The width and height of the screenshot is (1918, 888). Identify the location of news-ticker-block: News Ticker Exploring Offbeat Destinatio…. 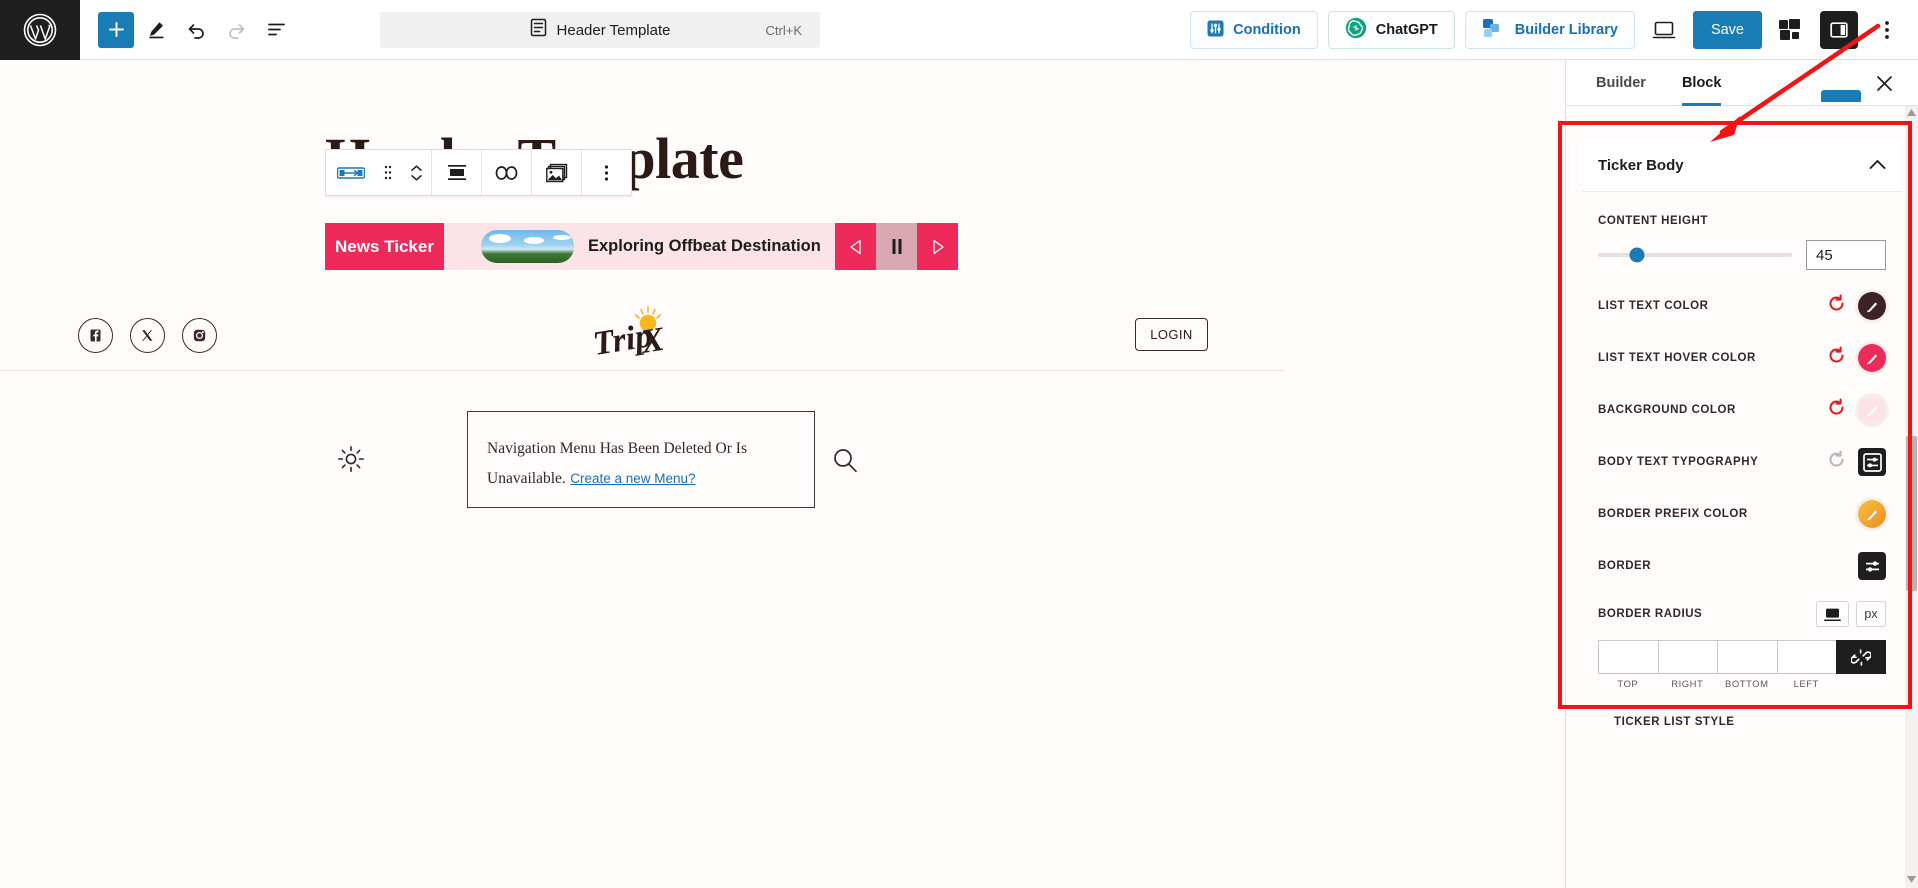
(641, 246).